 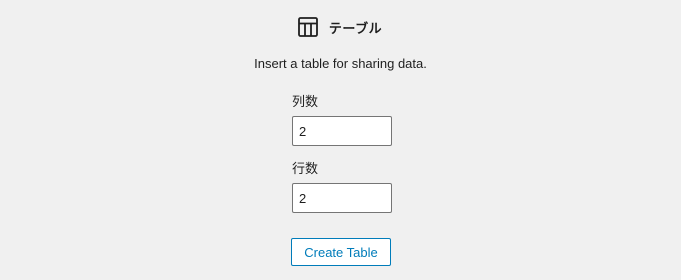 I want to click on rows-input, so click(x=342, y=198).